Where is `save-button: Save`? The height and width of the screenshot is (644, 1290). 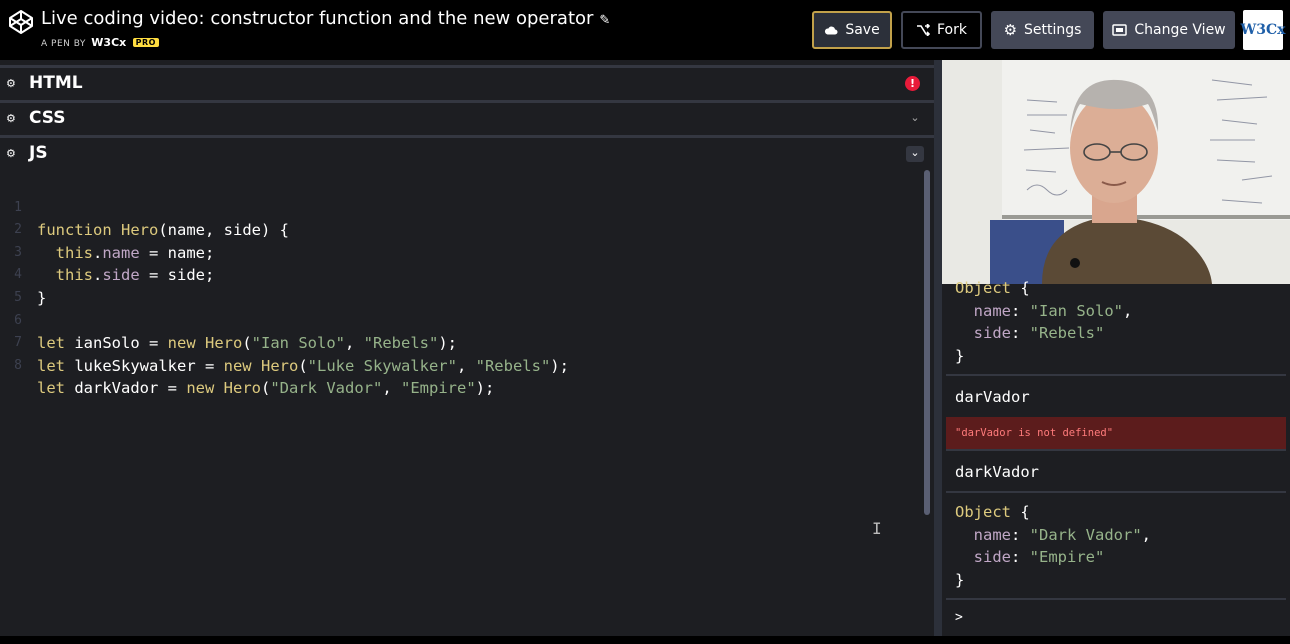 save-button: Save is located at coordinates (852, 30).